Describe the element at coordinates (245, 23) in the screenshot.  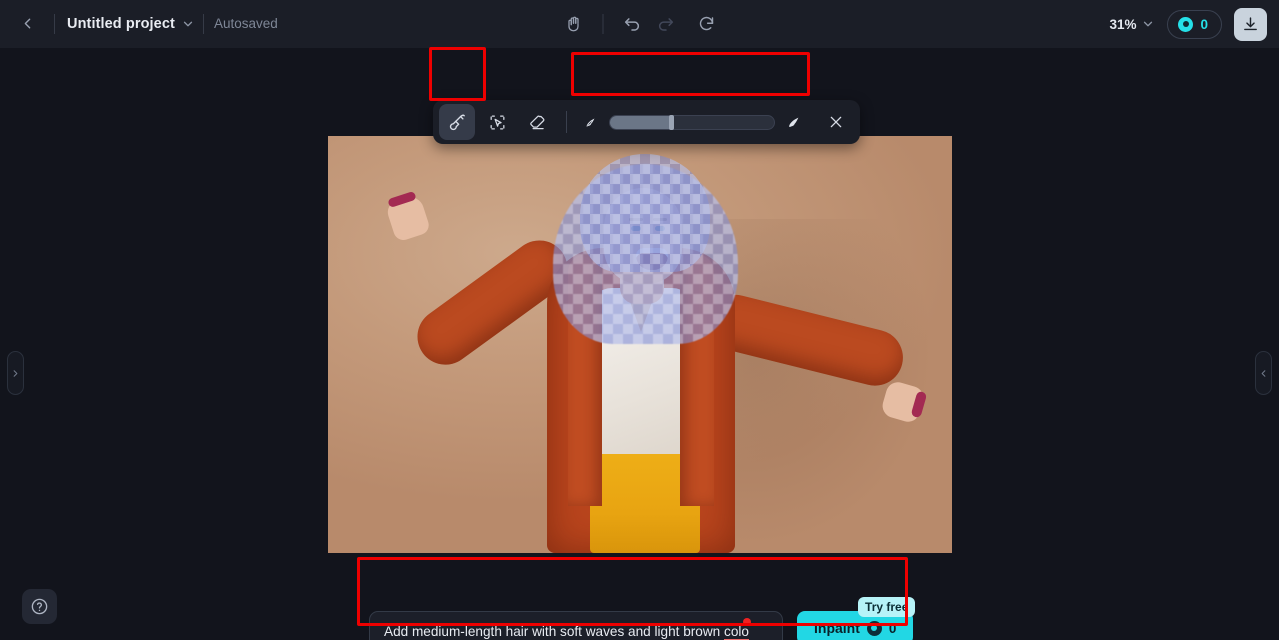
I see `autosaved-status: Autosaved` at that location.